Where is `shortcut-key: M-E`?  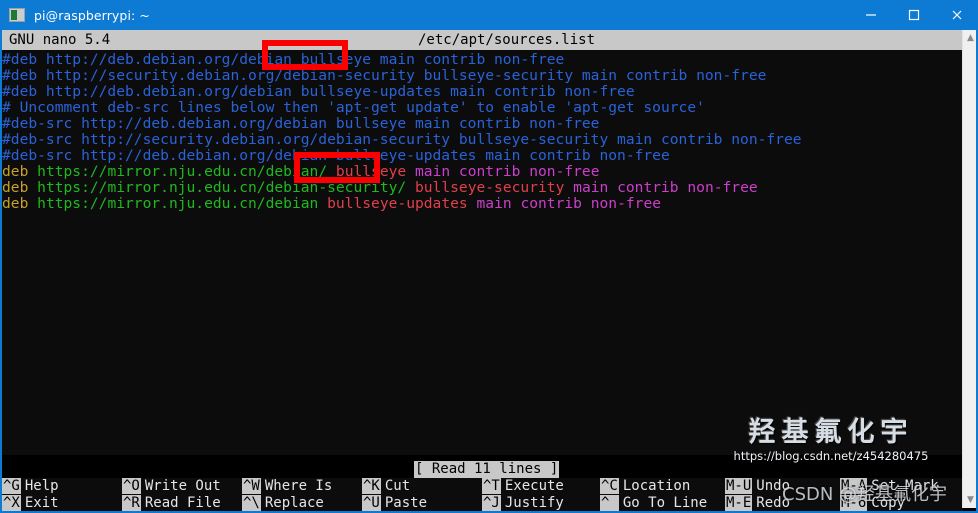 shortcut-key: M-E is located at coordinates (739, 503).